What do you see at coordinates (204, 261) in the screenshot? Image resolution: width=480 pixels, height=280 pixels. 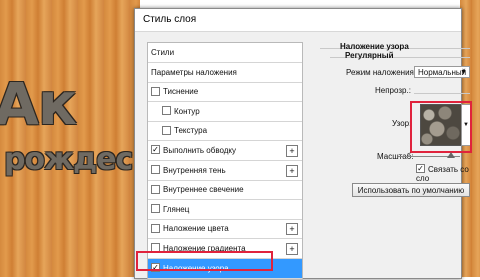 I see `selected-item-highlight` at bounding box center [204, 261].